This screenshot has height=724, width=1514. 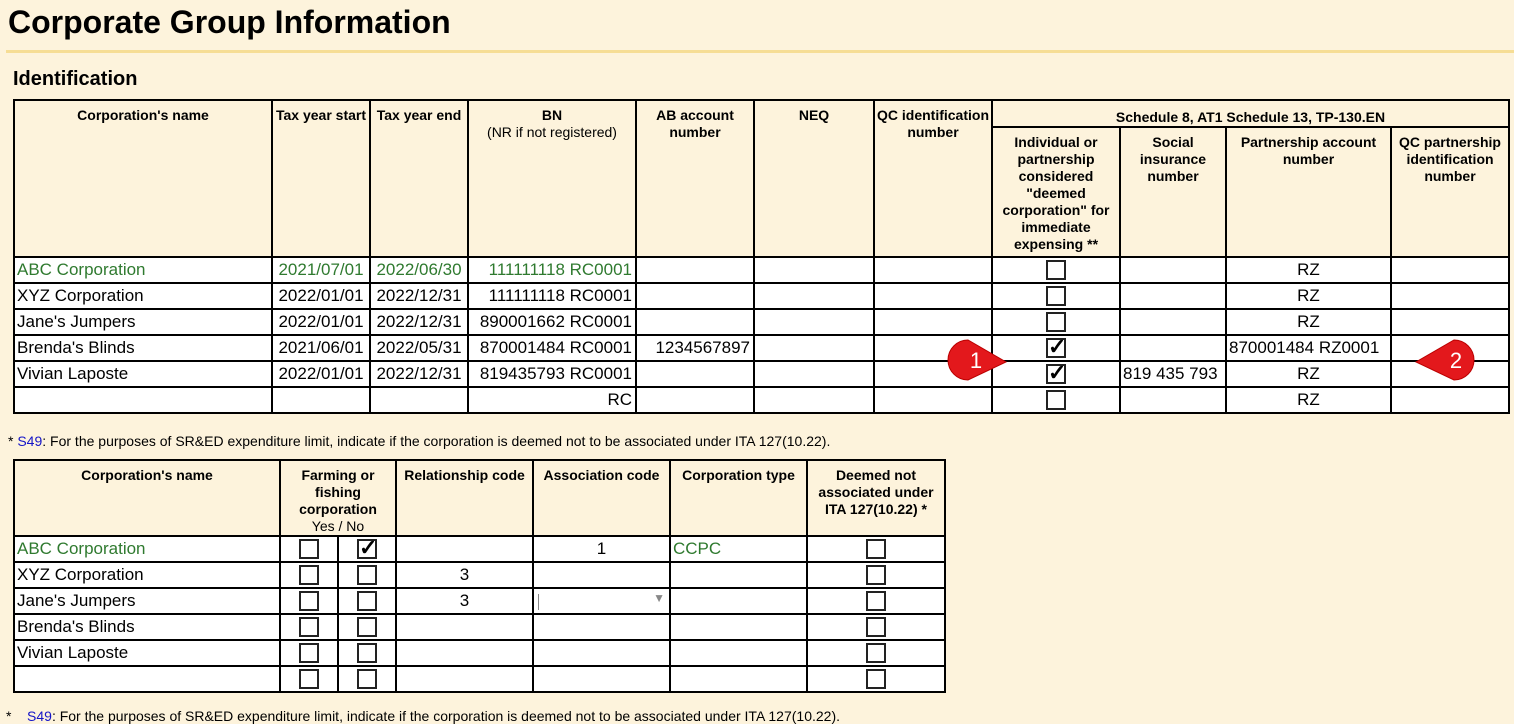 I want to click on corporation-type-cell: CCPC, so click(x=738, y=549).